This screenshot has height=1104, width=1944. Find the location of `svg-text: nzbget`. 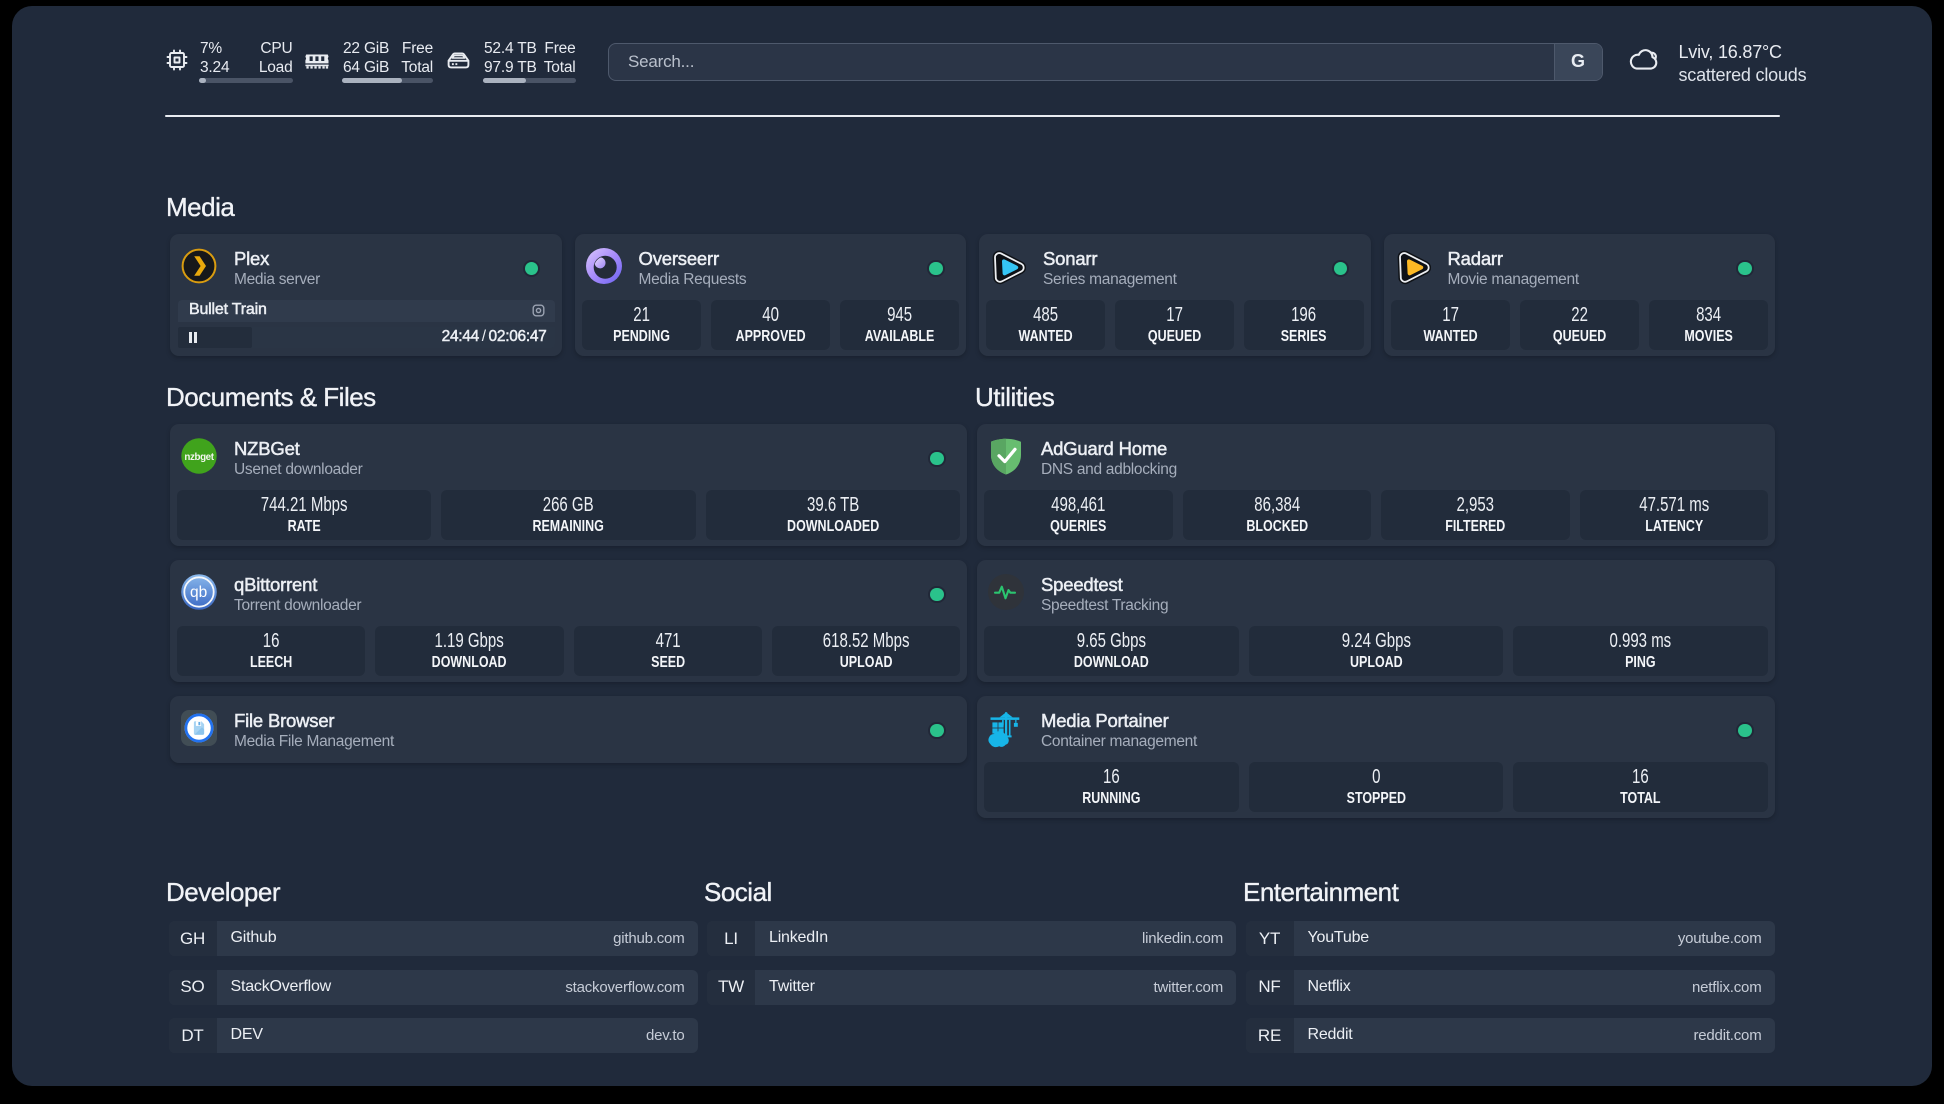

svg-text: nzbget is located at coordinates (199, 456).